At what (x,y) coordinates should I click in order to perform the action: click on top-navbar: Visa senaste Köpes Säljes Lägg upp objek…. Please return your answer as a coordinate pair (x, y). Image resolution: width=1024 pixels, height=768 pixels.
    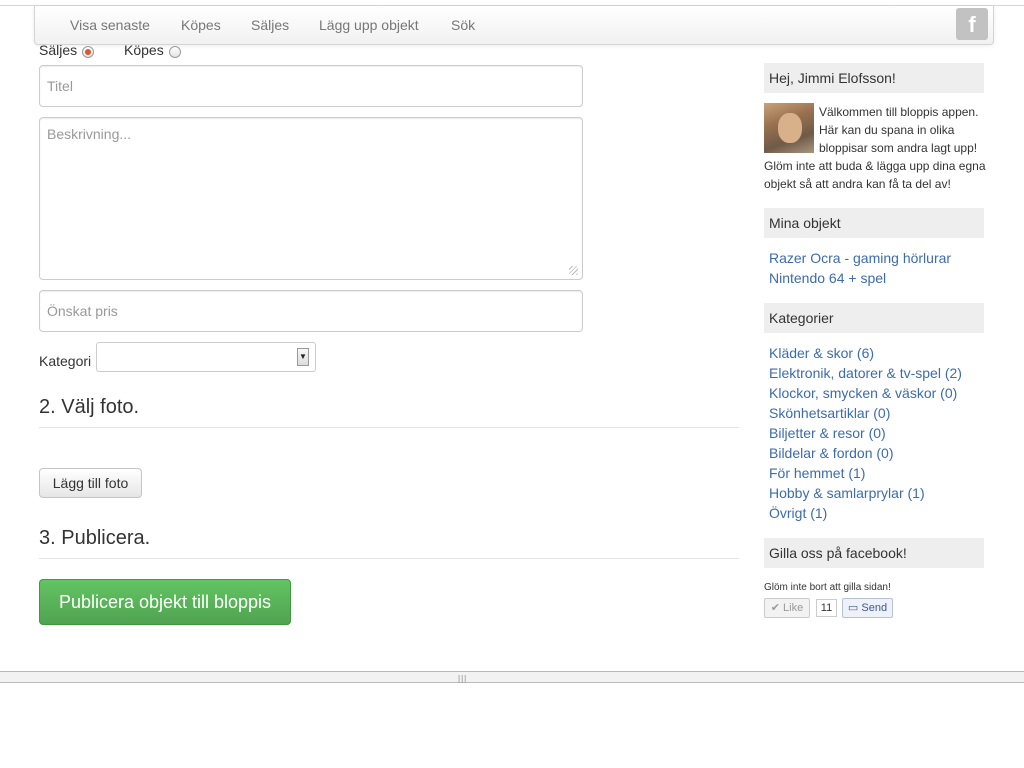
    Looking at the image, I should click on (514, 25).